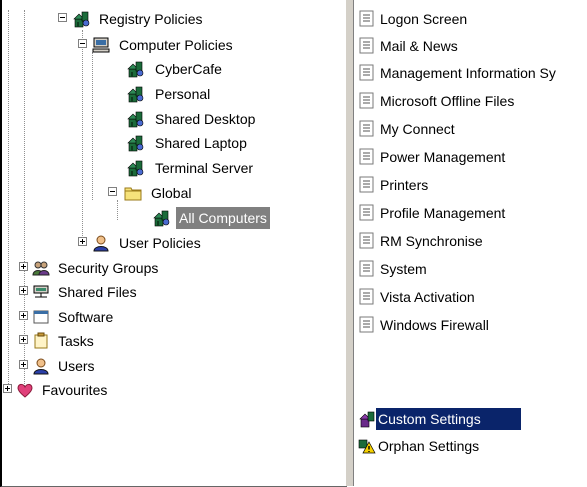 Image resolution: width=587 pixels, height=487 pixels. Describe the element at coordinates (183, 94) in the screenshot. I see `tree-label: Personal` at that location.